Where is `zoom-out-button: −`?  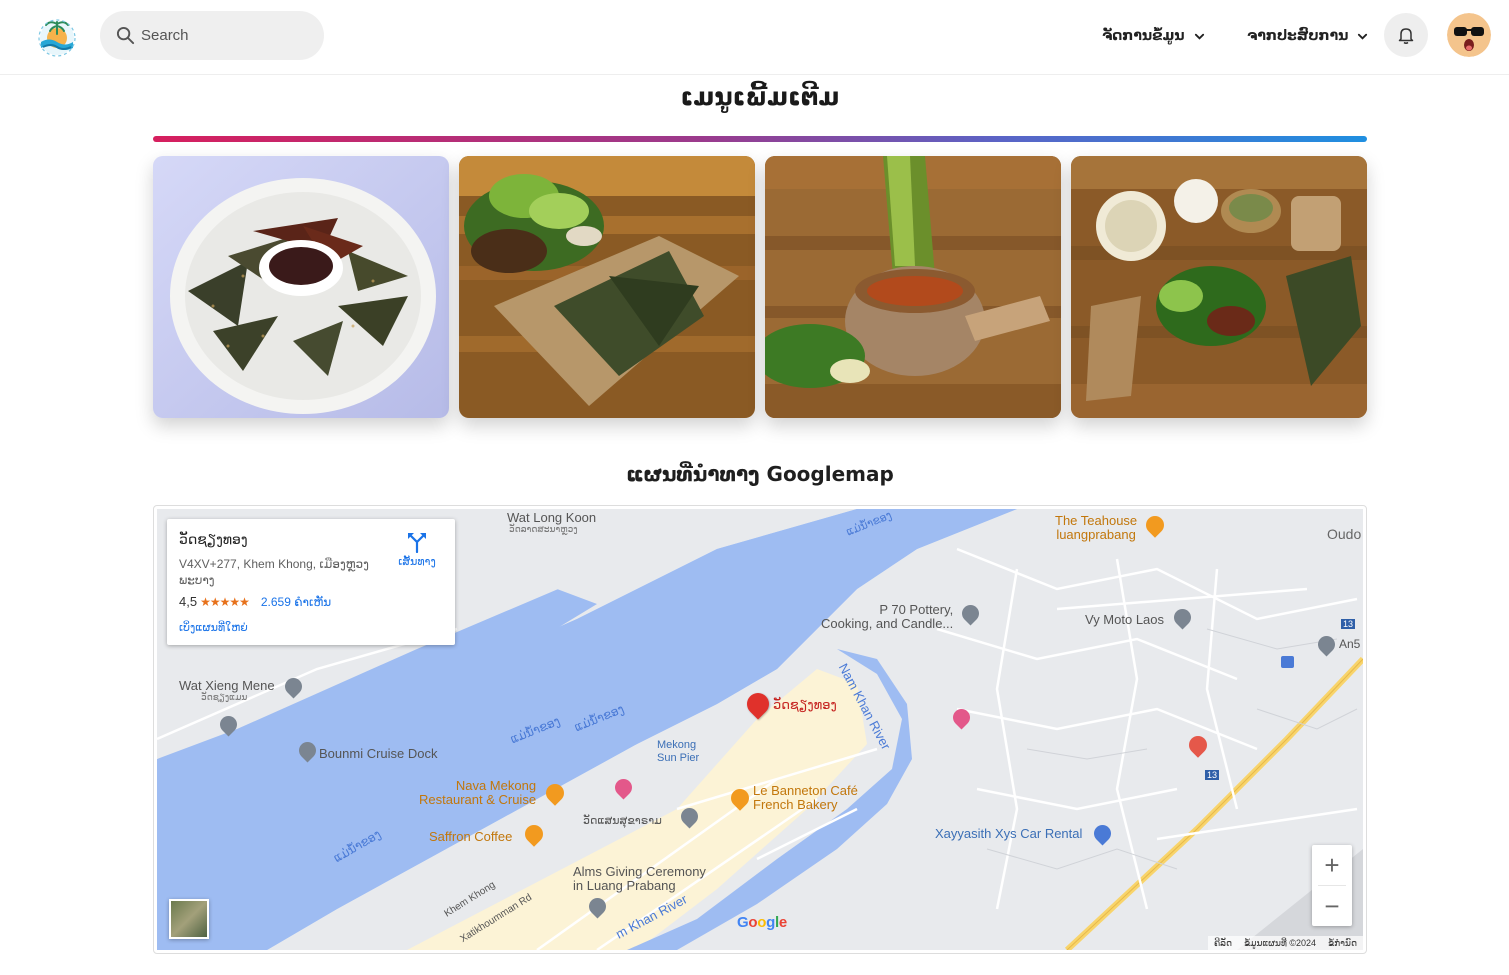 zoom-out-button: − is located at coordinates (1332, 906).